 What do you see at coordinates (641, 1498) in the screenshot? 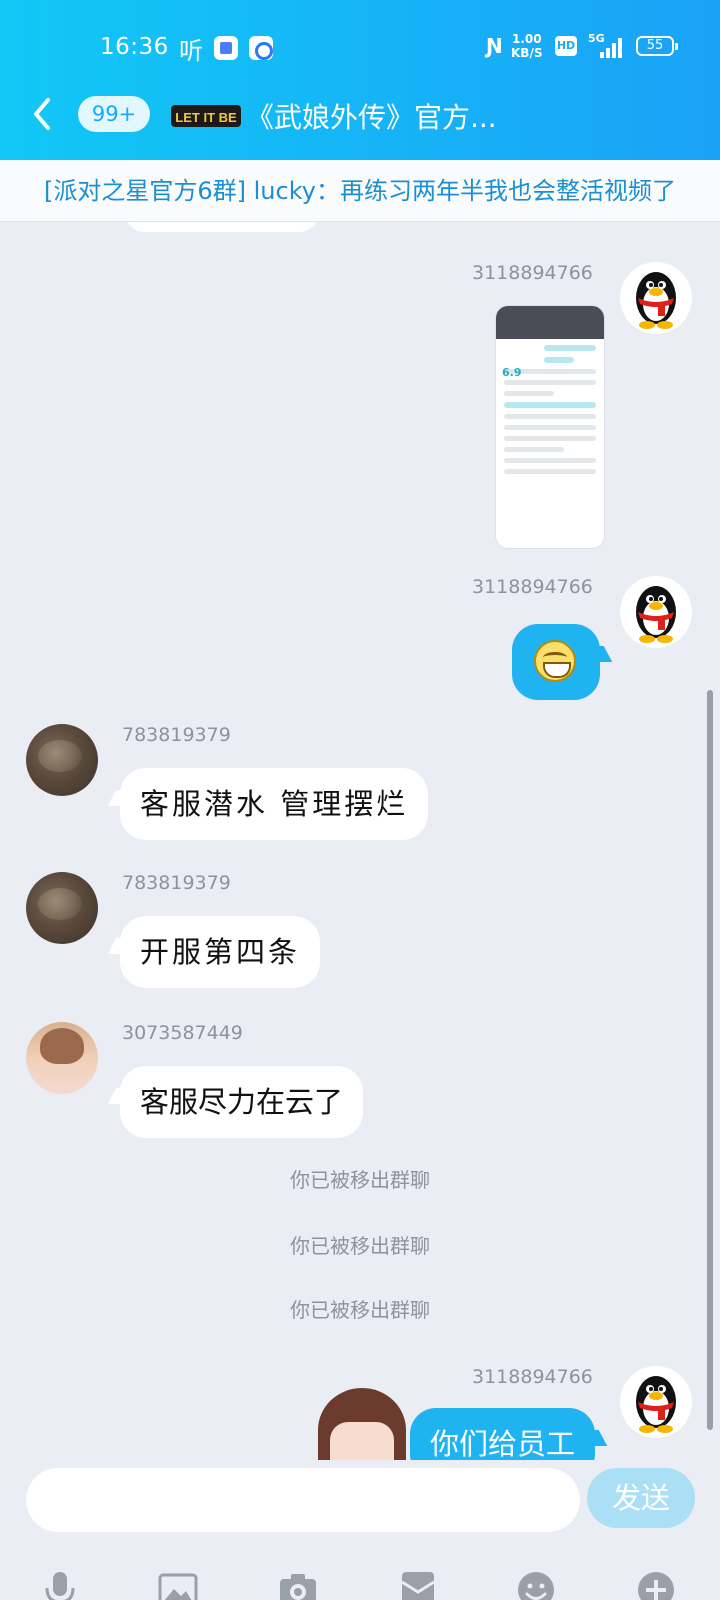
I see `send-button: 发送` at bounding box center [641, 1498].